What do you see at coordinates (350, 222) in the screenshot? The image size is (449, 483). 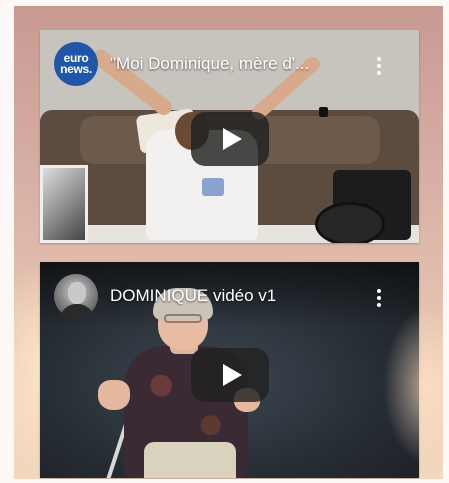 I see `thumb-chair-wheel` at bounding box center [350, 222].